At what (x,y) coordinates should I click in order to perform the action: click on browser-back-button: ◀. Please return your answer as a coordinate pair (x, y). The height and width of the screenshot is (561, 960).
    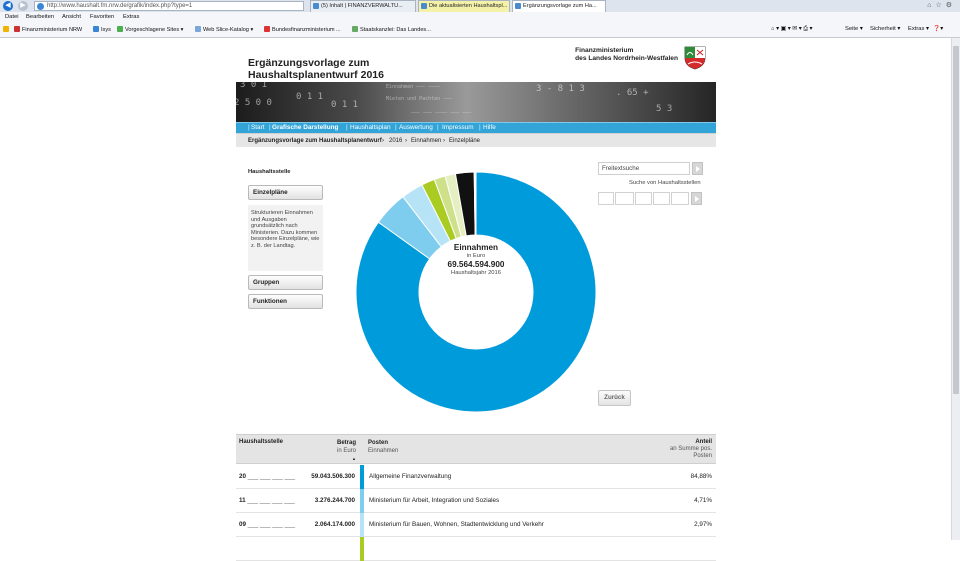
    Looking at the image, I should click on (8, 6).